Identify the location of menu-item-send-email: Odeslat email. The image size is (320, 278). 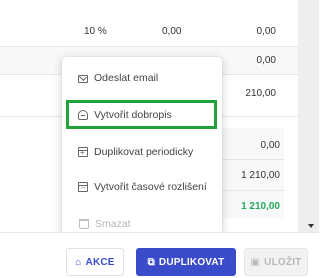
(142, 78).